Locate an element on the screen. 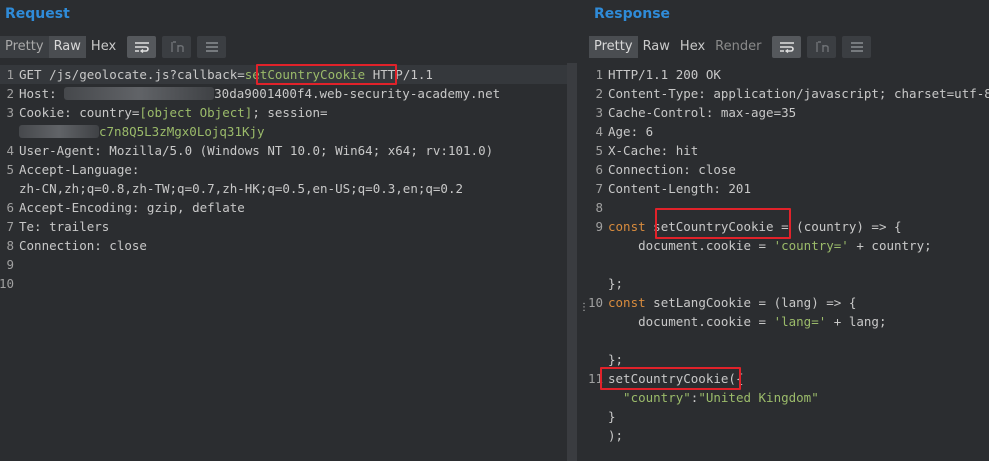 This screenshot has height=461, width=989. json-value: "United Kingdom" is located at coordinates (758, 397).